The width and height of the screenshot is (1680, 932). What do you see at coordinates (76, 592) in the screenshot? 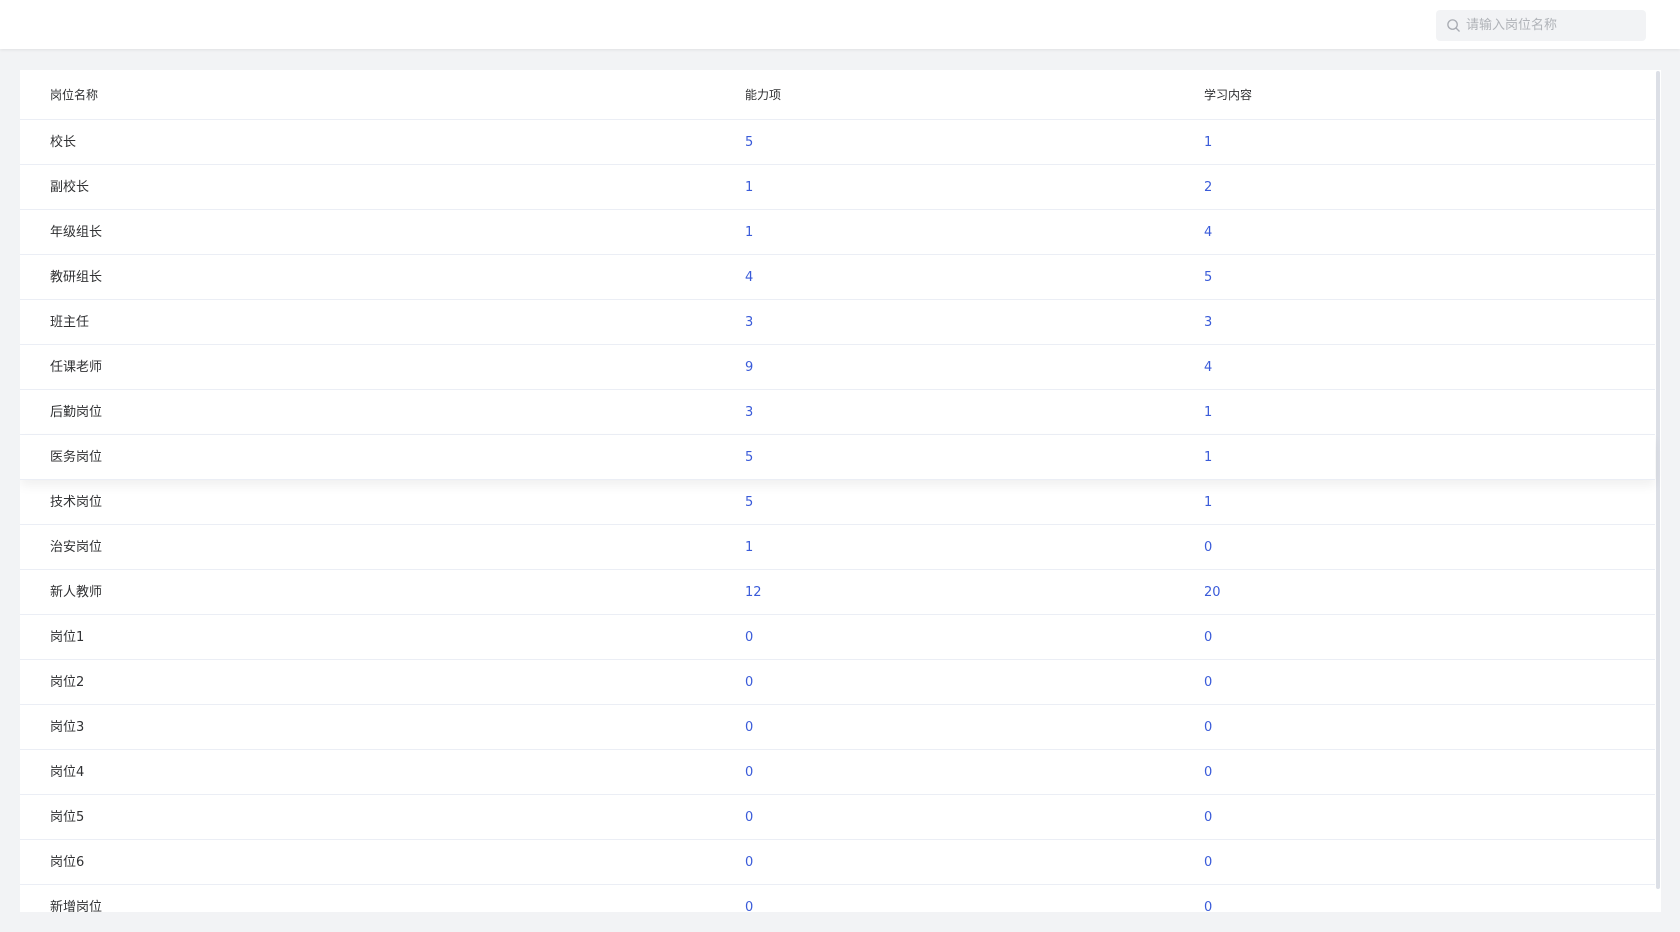
I see `position-name: 新人教师` at bounding box center [76, 592].